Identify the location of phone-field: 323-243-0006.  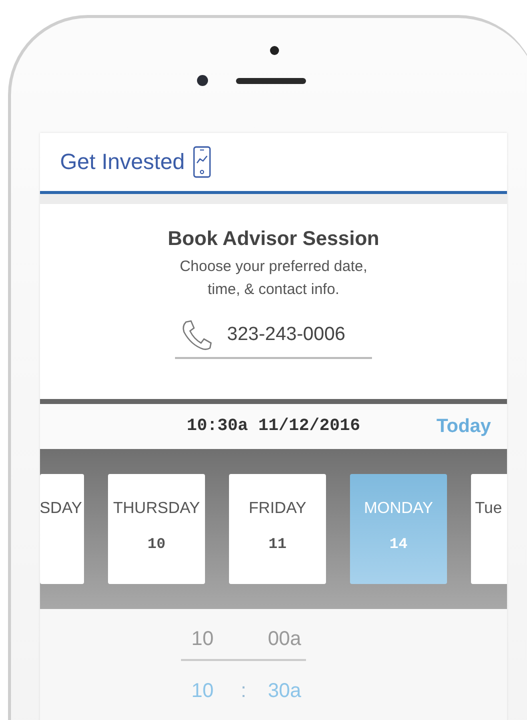
(273, 339).